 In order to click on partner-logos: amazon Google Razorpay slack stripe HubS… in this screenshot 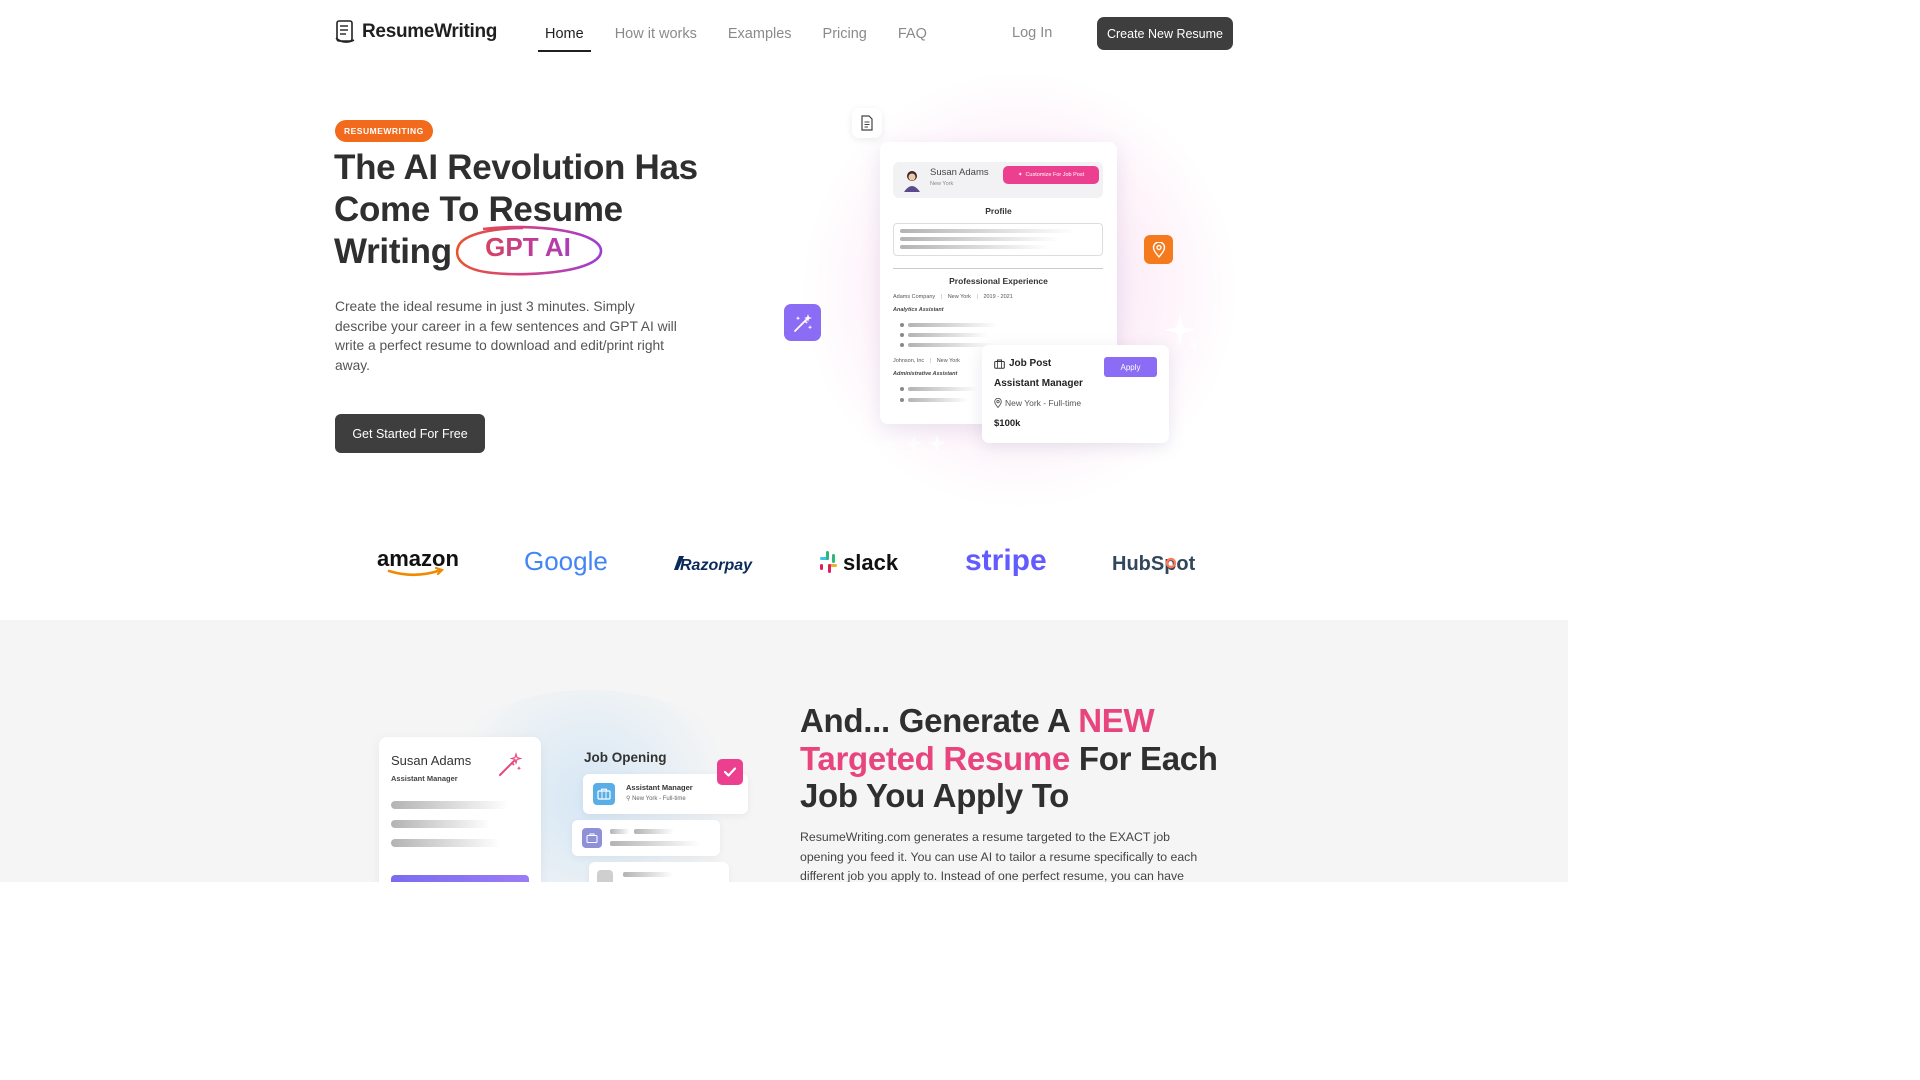, I will do `click(784, 562)`.